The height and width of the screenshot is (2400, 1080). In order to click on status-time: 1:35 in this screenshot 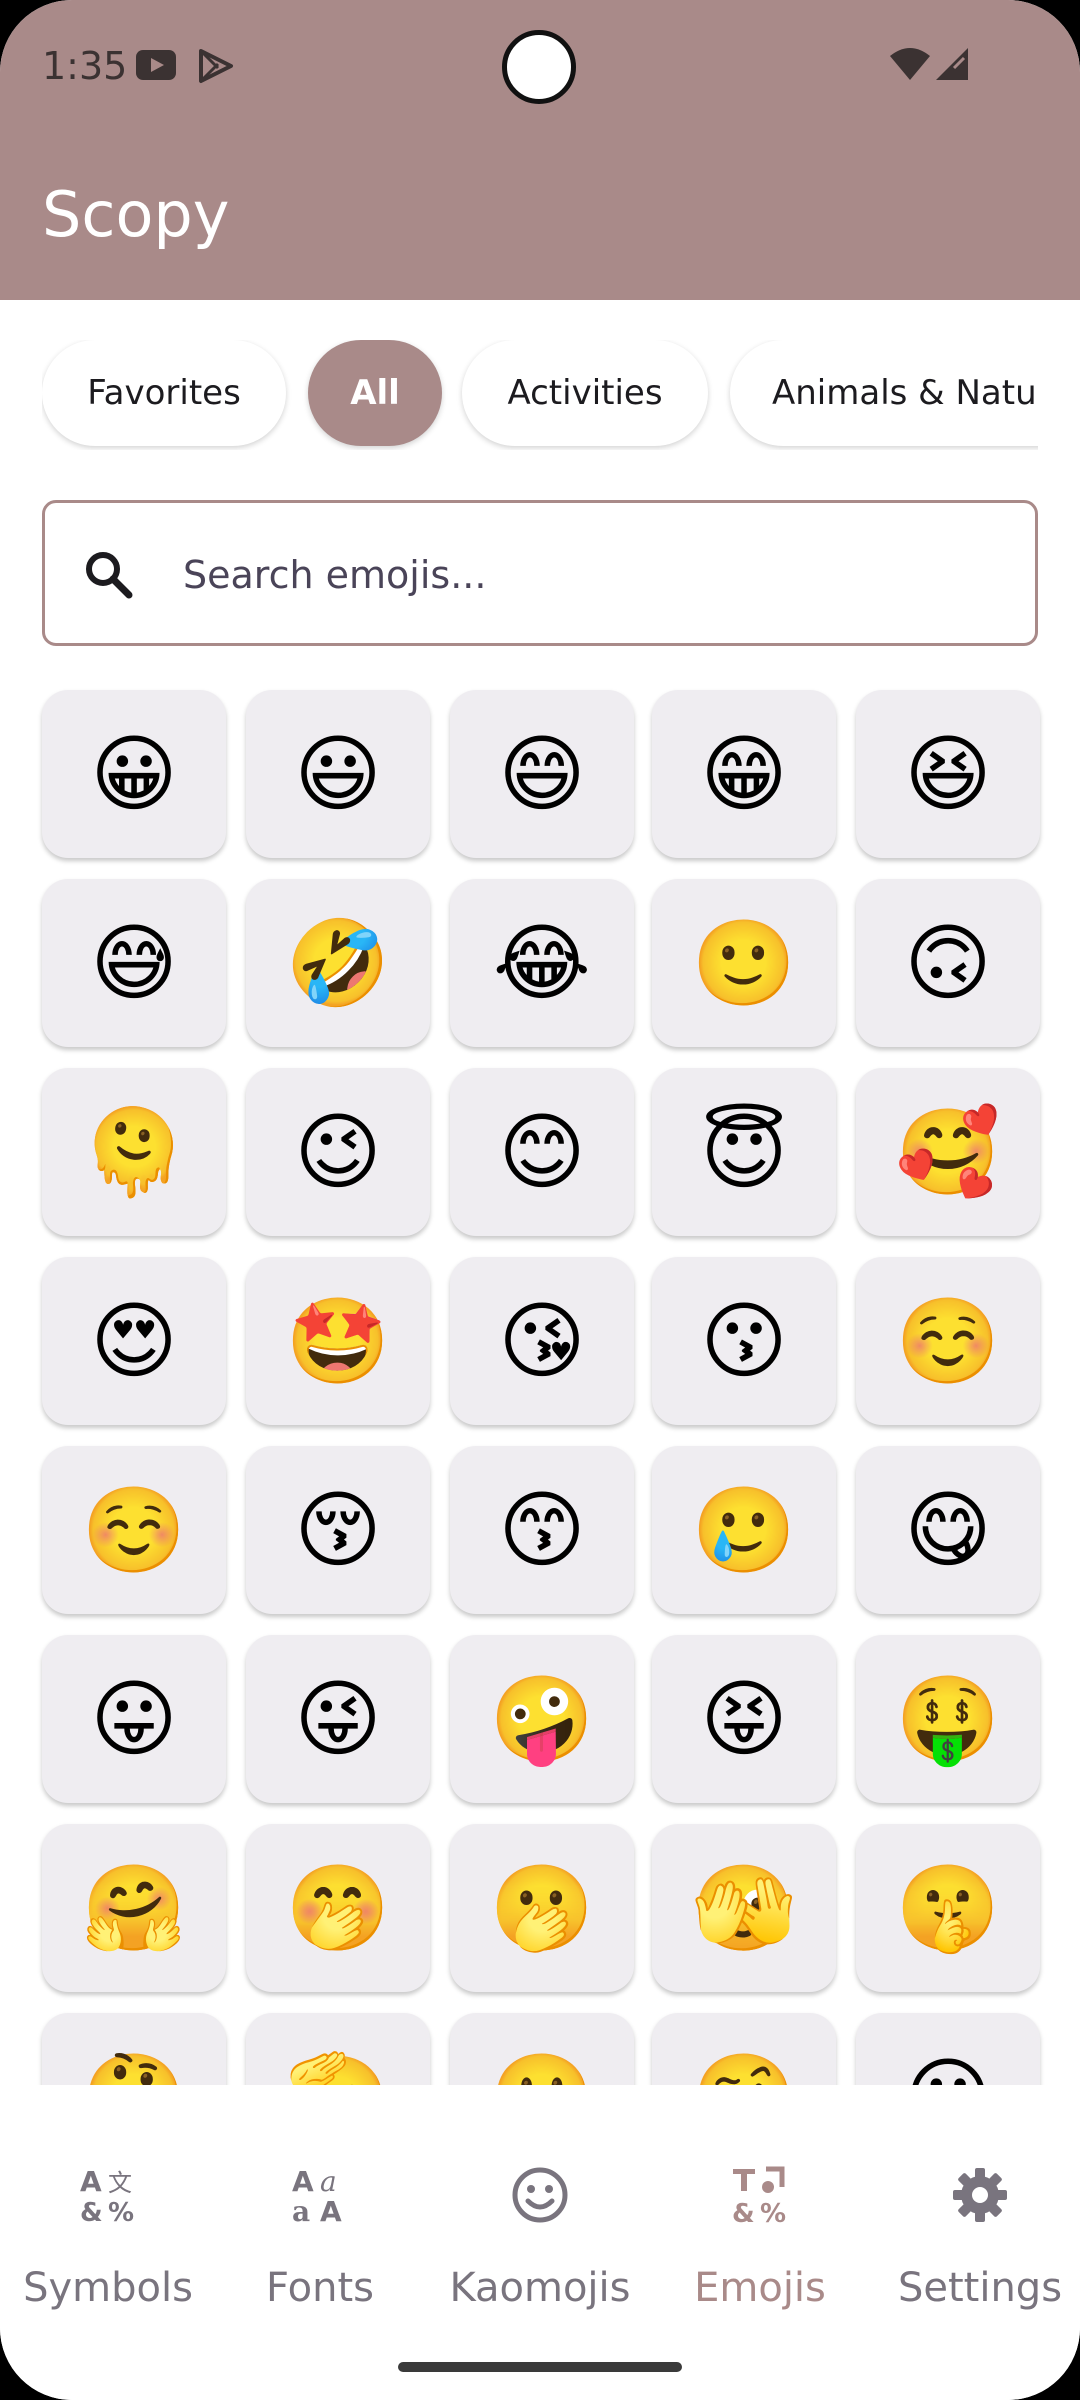, I will do `click(85, 66)`.